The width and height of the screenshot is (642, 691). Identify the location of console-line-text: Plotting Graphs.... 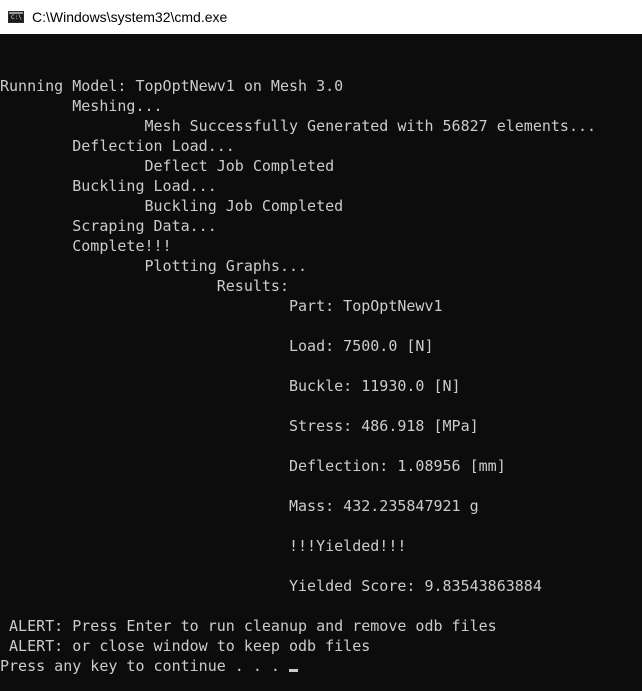
(154, 266).